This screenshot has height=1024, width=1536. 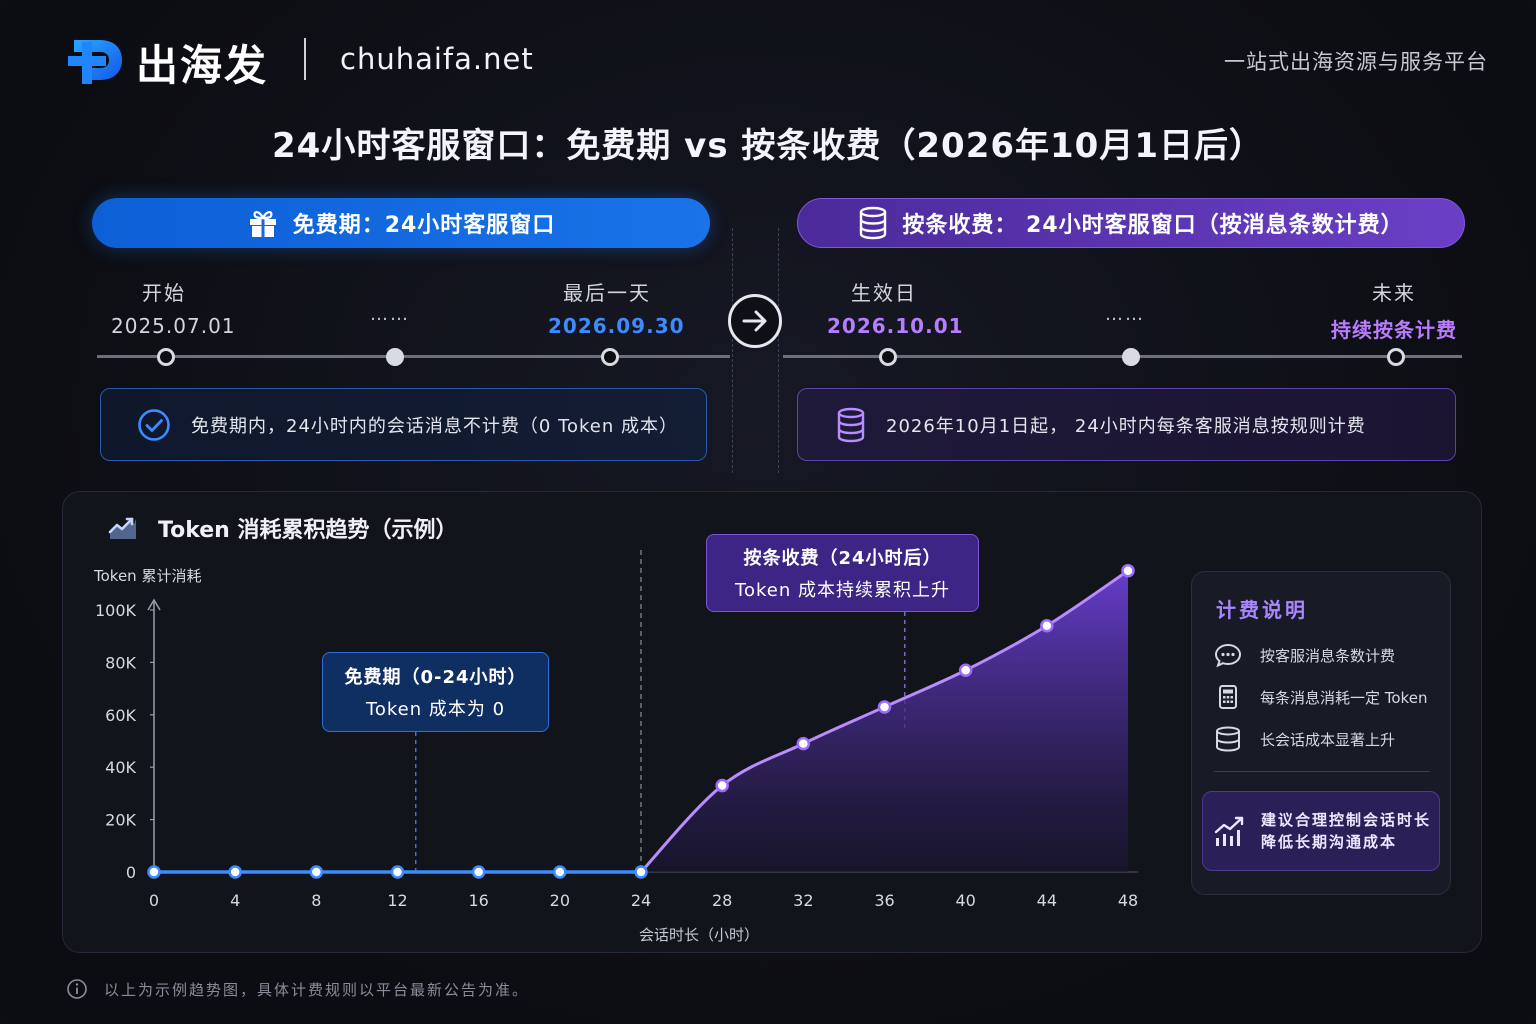 I want to click on brand-slogan: 一站式出海资源与服务平台, so click(x=1356, y=62).